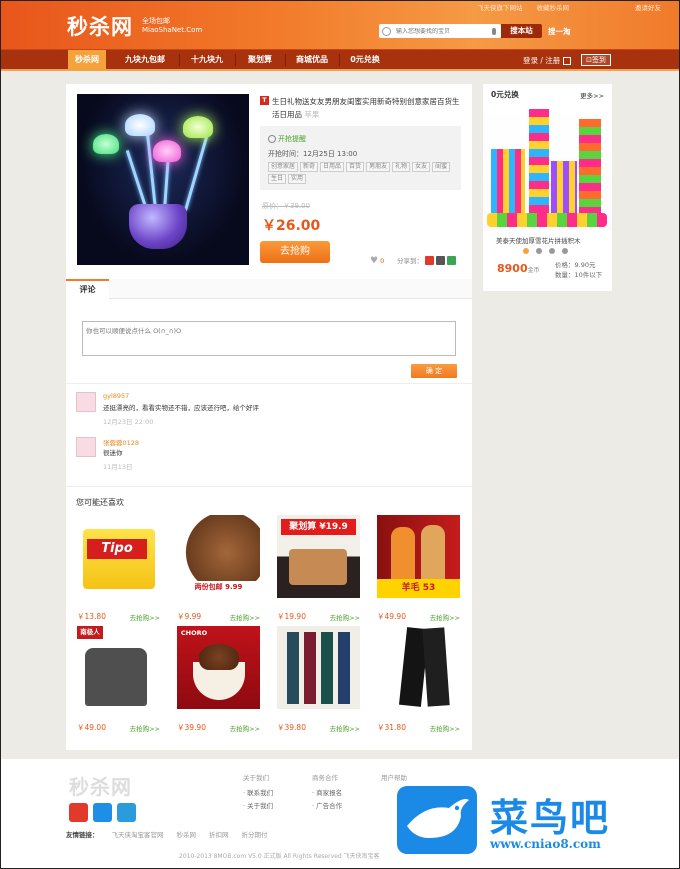 Image resolution: width=680 pixels, height=869 pixels. I want to click on product-tag: 日用品, so click(332, 167).